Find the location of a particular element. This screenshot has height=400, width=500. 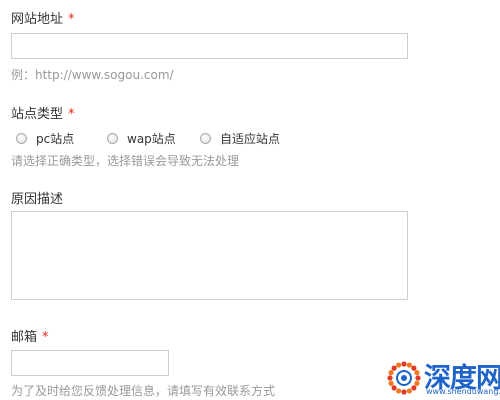

reason-label: 原因描述 is located at coordinates (37, 199).